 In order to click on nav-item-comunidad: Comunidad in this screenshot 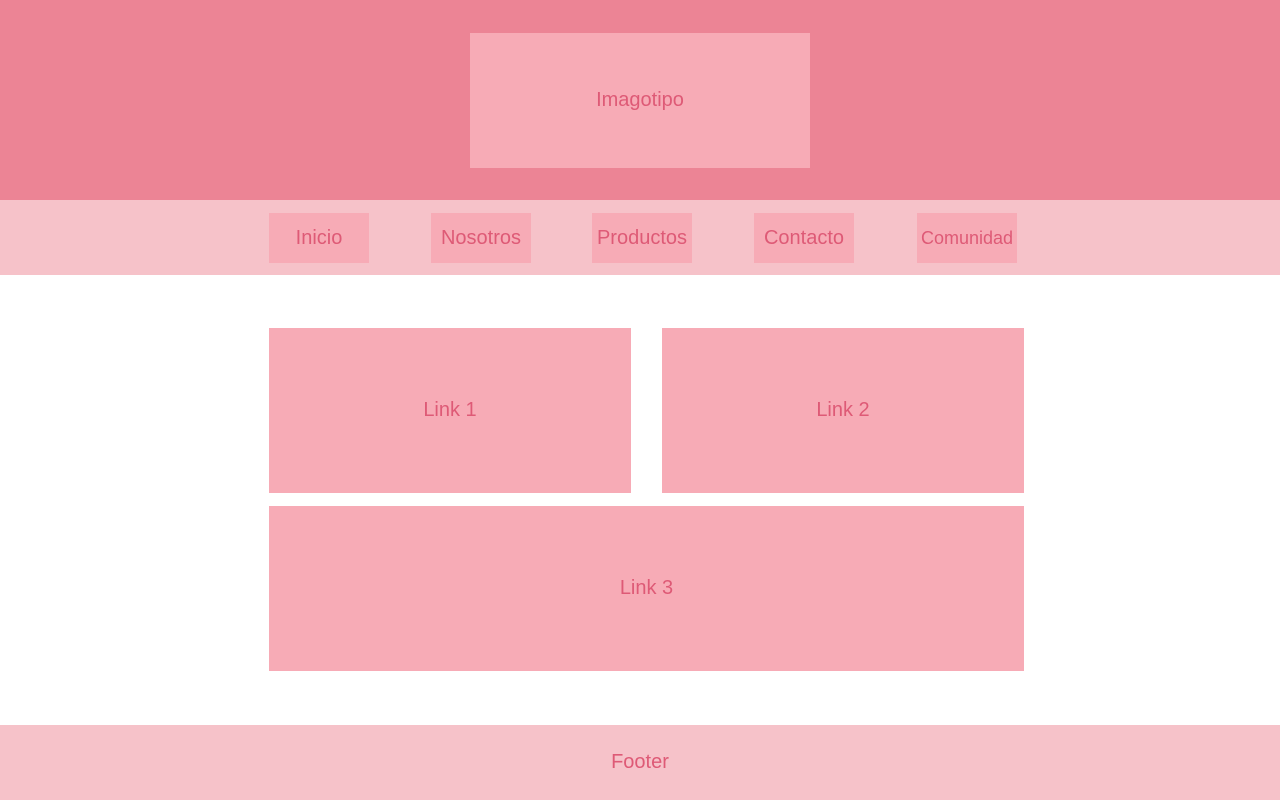, I will do `click(967, 238)`.